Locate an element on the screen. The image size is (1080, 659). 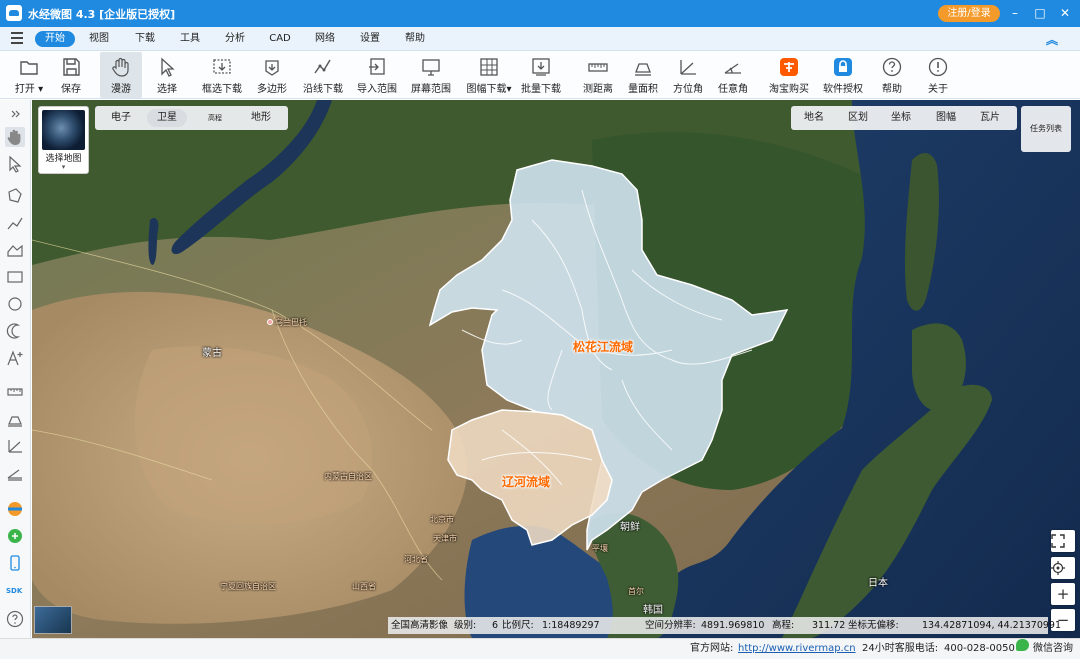
hand-icon is located at coordinates (120, 67).